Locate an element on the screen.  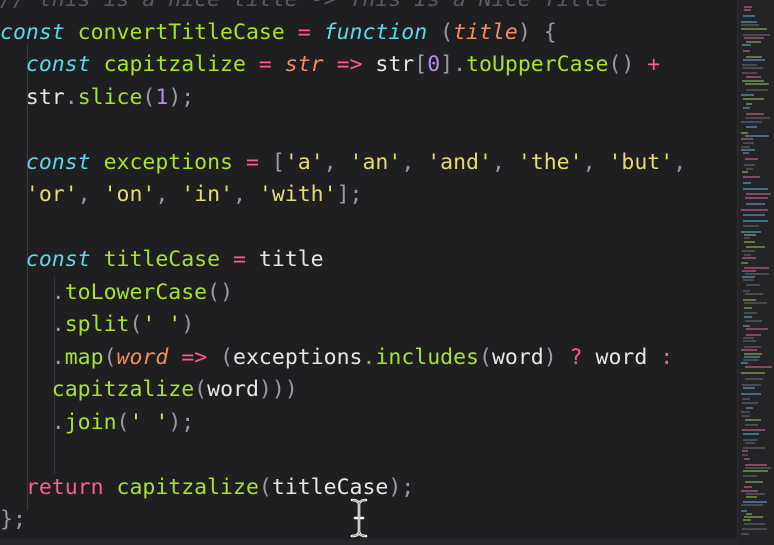
code-token: str is located at coordinates (32, 97).